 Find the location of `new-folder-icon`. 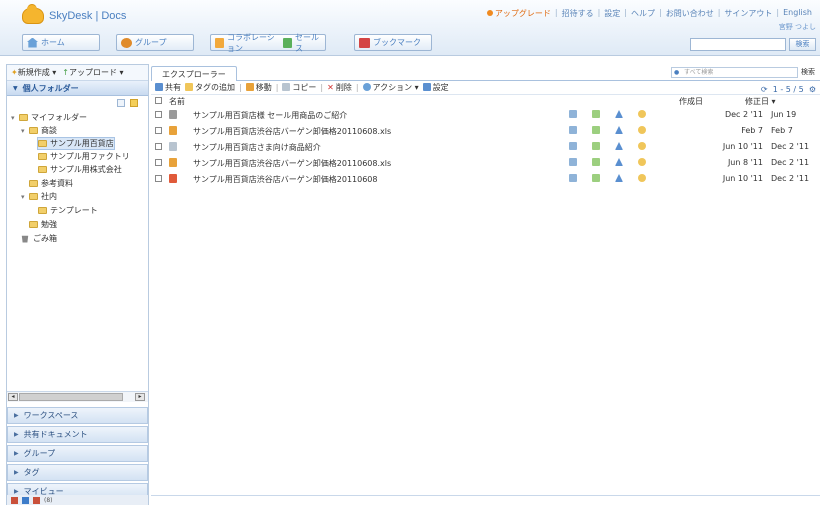

new-folder-icon is located at coordinates (134, 103).